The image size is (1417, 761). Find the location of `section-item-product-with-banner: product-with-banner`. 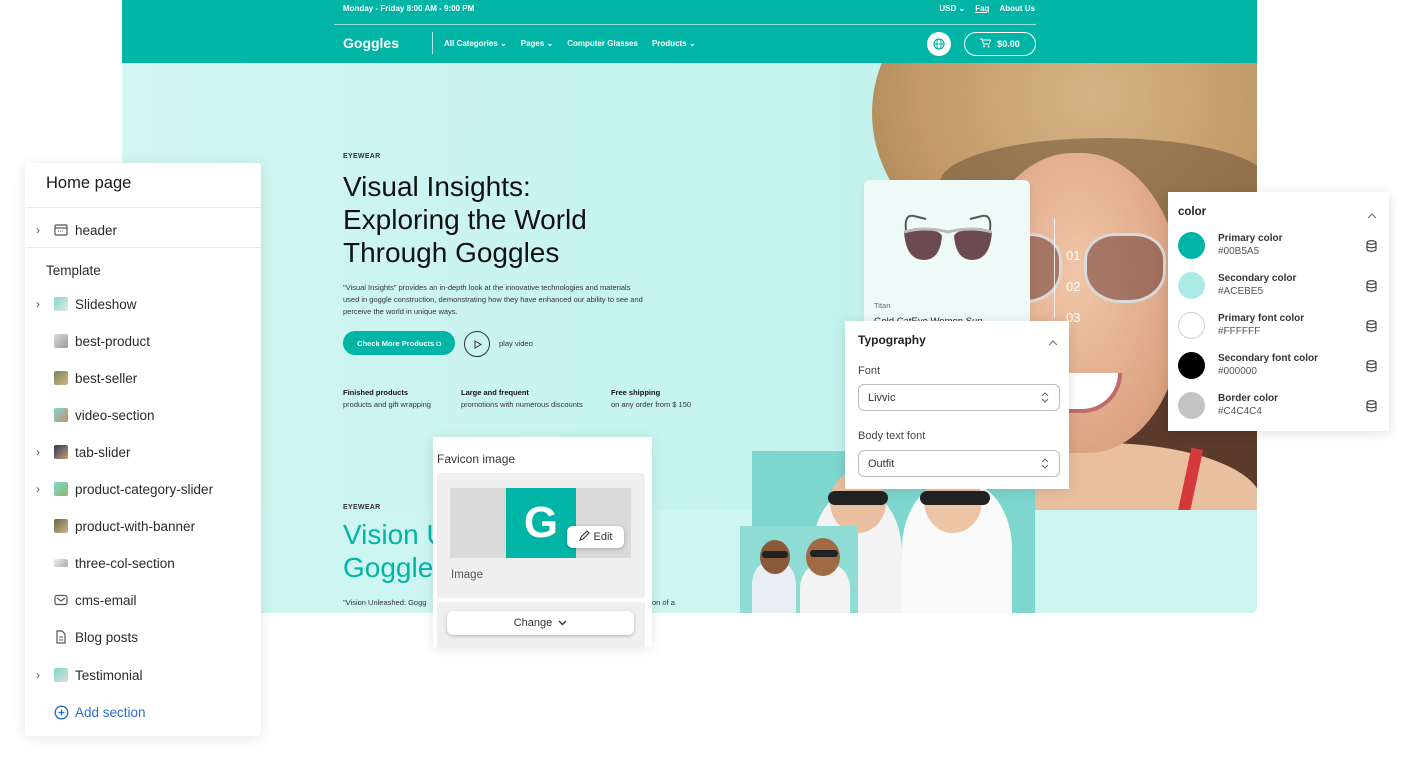

section-item-product-with-banner: product-with-banner is located at coordinates (143, 526).